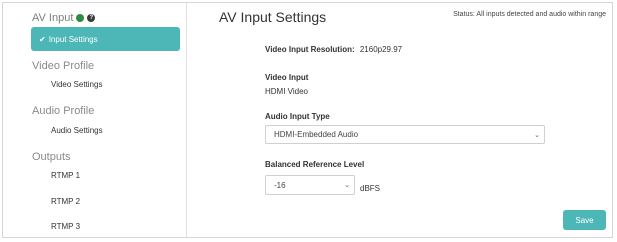 The height and width of the screenshot is (242, 617). What do you see at coordinates (316, 134) in the screenshot?
I see `audio-input-type-selected: HDMI-Embedded Audio` at bounding box center [316, 134].